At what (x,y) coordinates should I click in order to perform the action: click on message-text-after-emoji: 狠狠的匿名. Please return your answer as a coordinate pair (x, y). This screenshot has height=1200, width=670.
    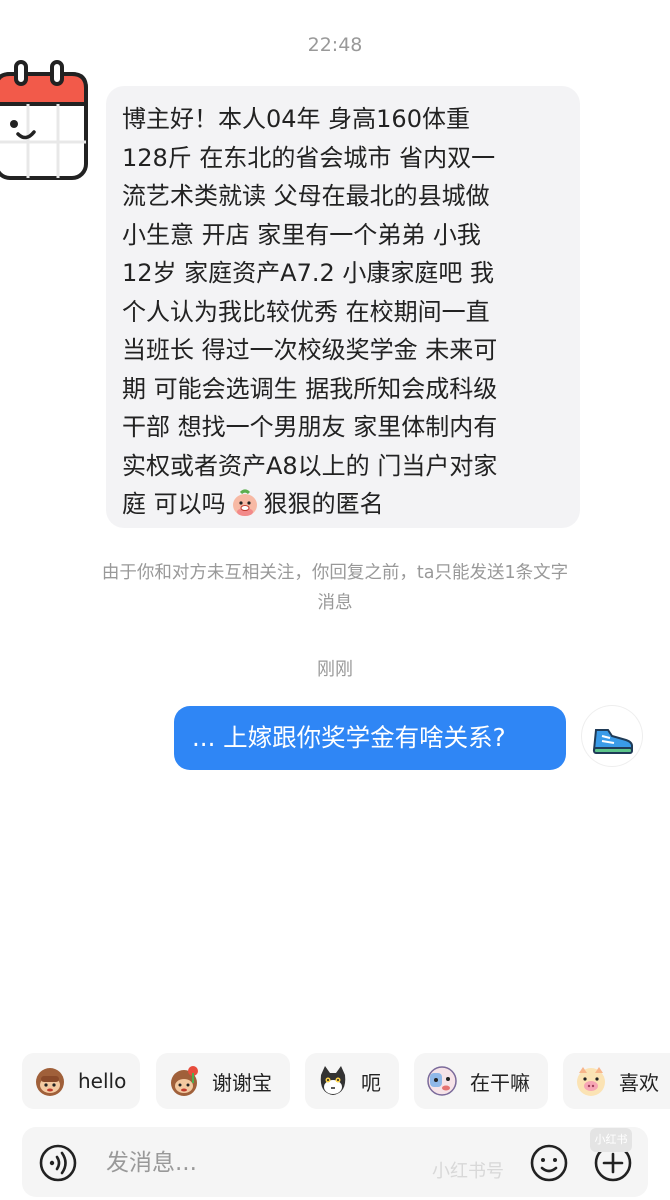
    Looking at the image, I should click on (323, 504).